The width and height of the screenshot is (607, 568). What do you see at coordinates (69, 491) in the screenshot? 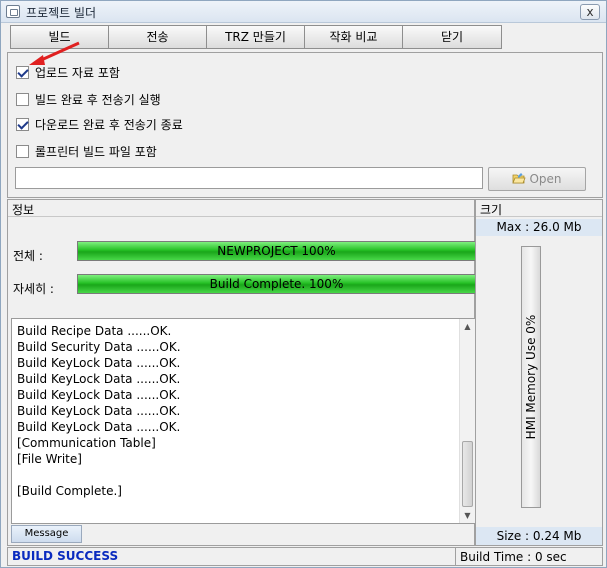
I see `log-line: [Build Complete.]` at bounding box center [69, 491].